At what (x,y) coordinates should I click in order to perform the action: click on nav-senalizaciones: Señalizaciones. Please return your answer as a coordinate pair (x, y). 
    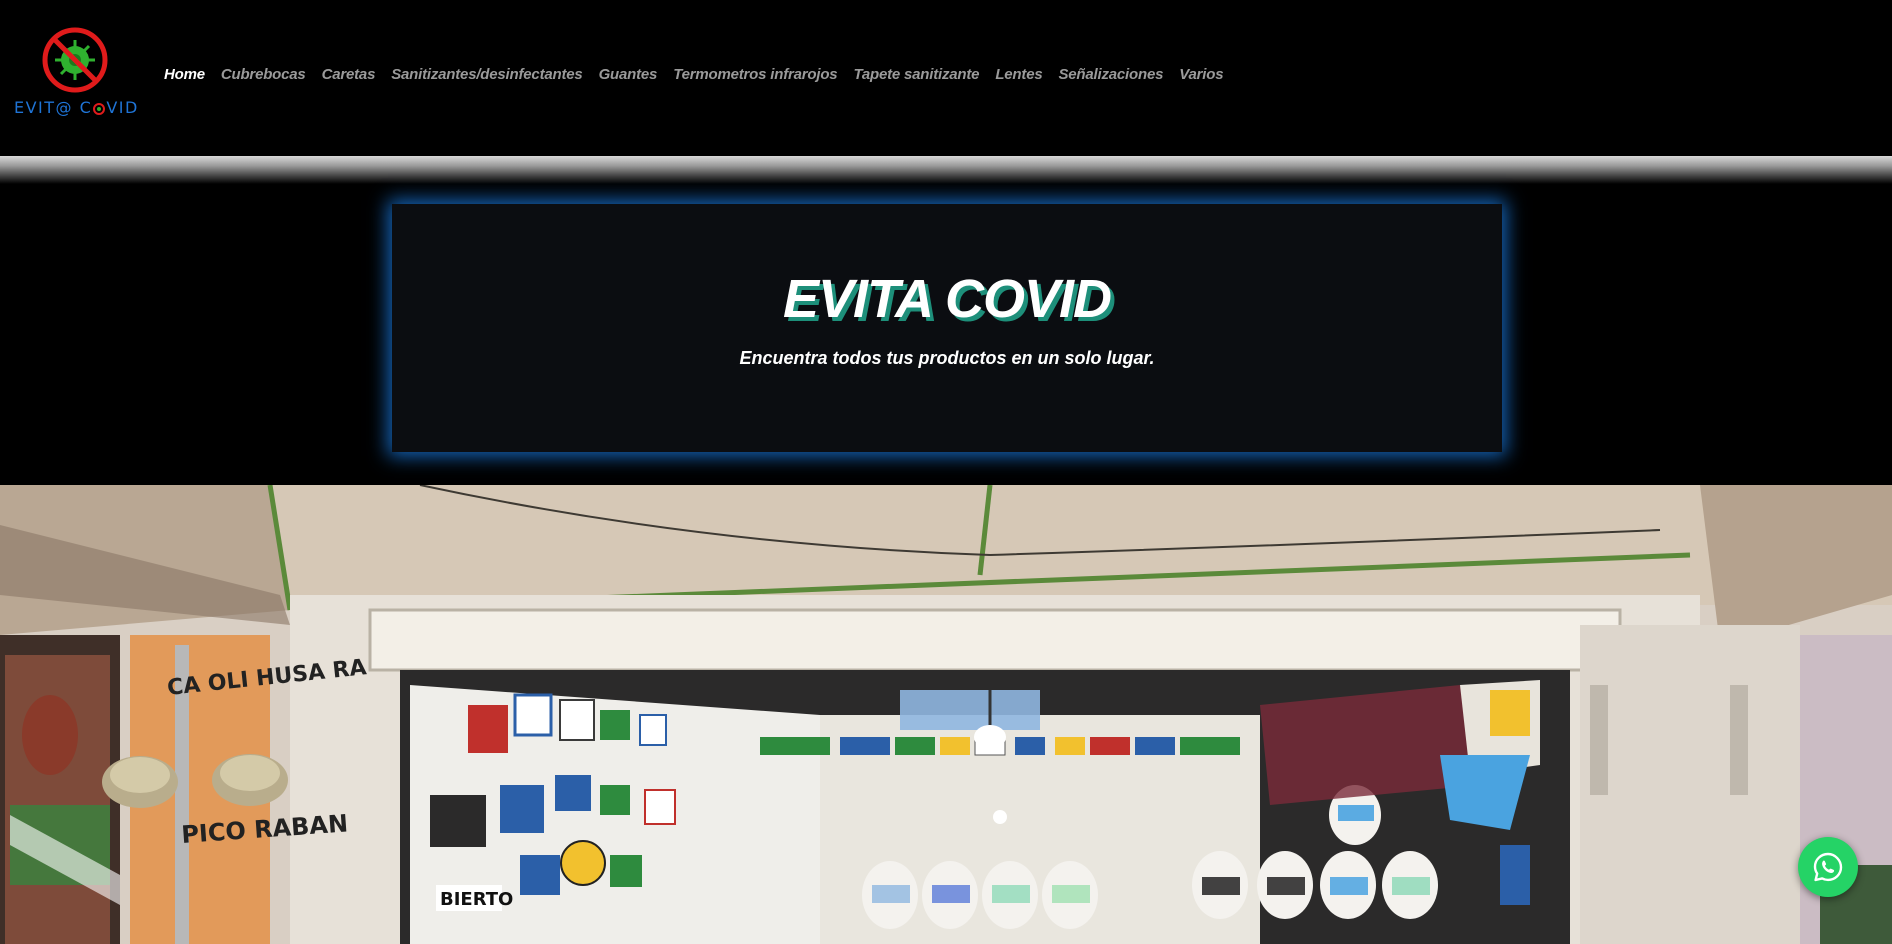
    Looking at the image, I should click on (1110, 74).